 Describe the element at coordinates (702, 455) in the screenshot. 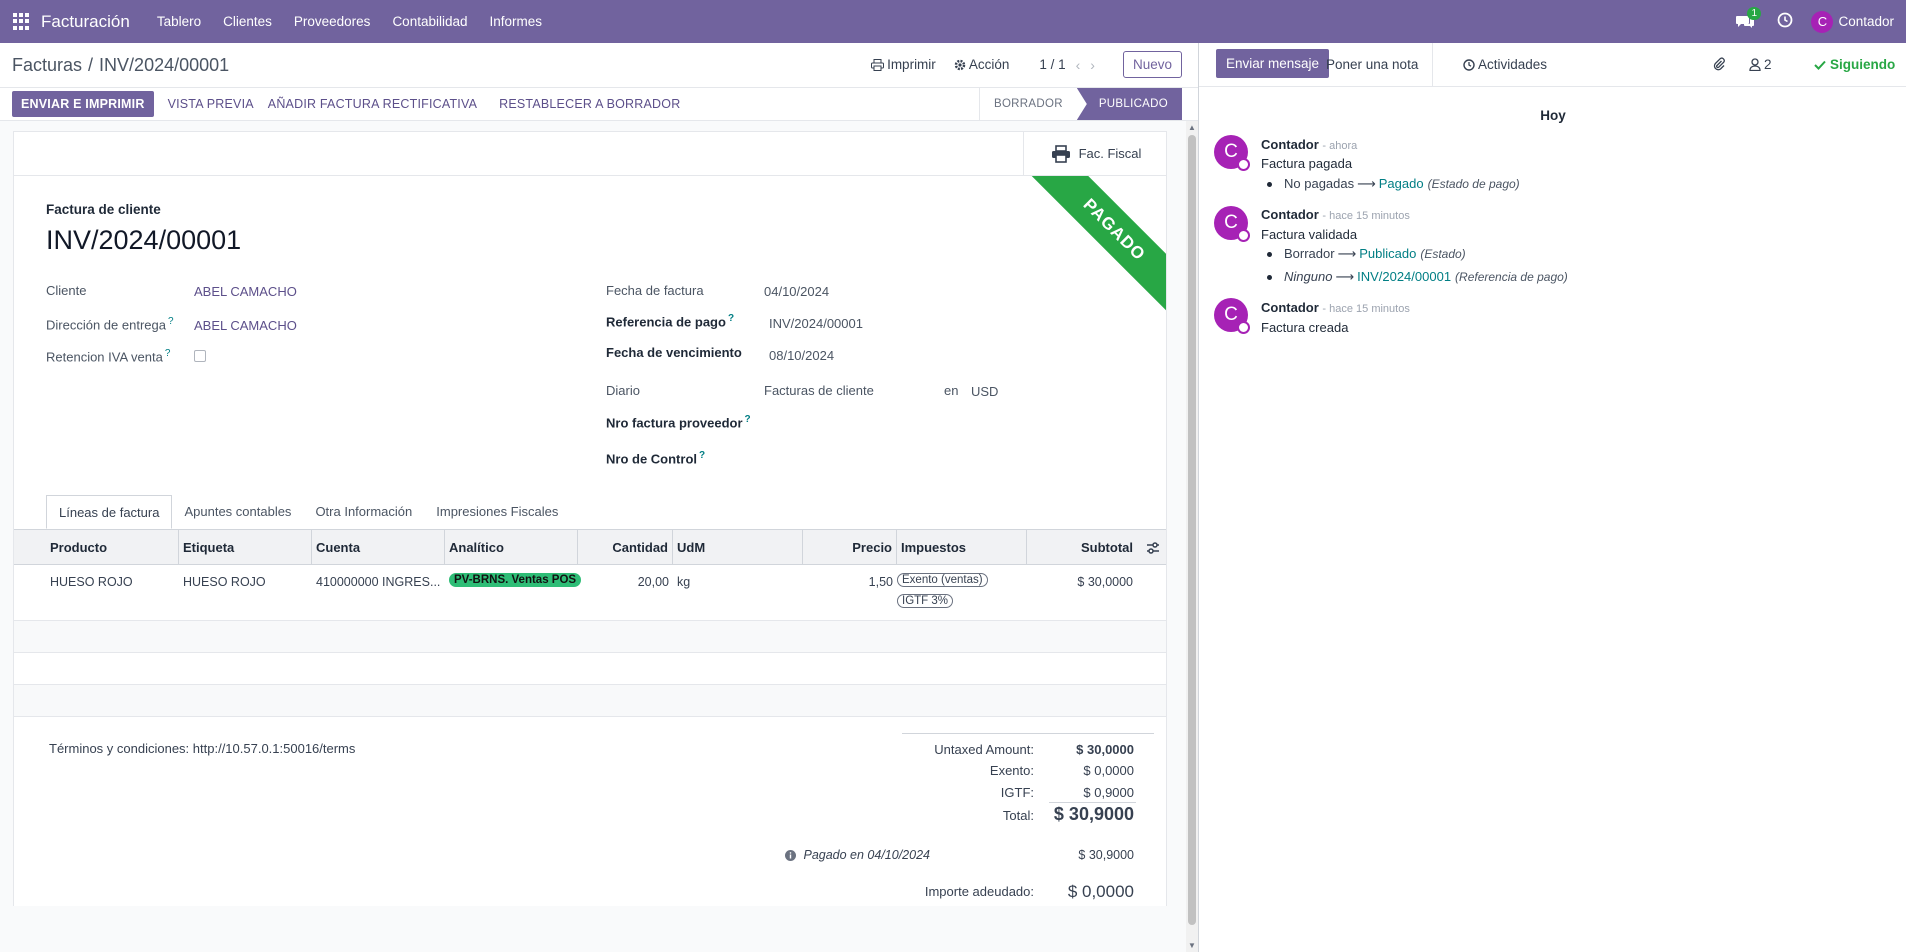

I see `control-number-help-icon: ?` at that location.